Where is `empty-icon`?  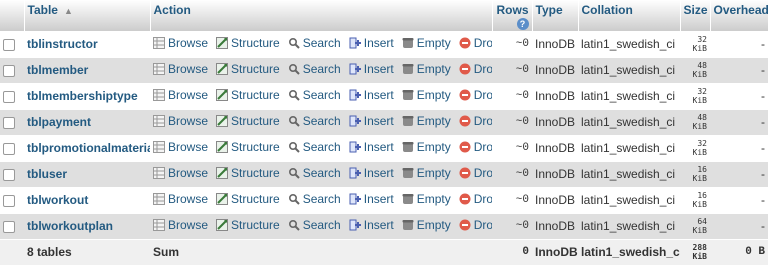
empty-icon is located at coordinates (408, 43).